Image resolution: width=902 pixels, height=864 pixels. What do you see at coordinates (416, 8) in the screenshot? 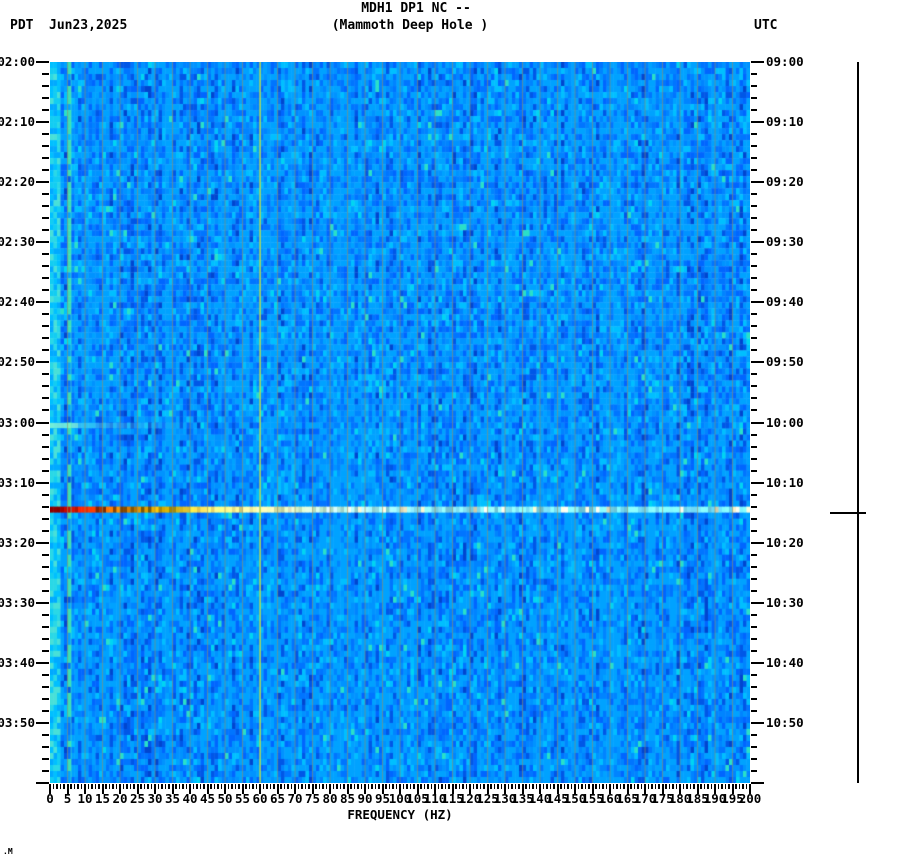
I see `station-title: MDH1 DP1 NC --` at bounding box center [416, 8].